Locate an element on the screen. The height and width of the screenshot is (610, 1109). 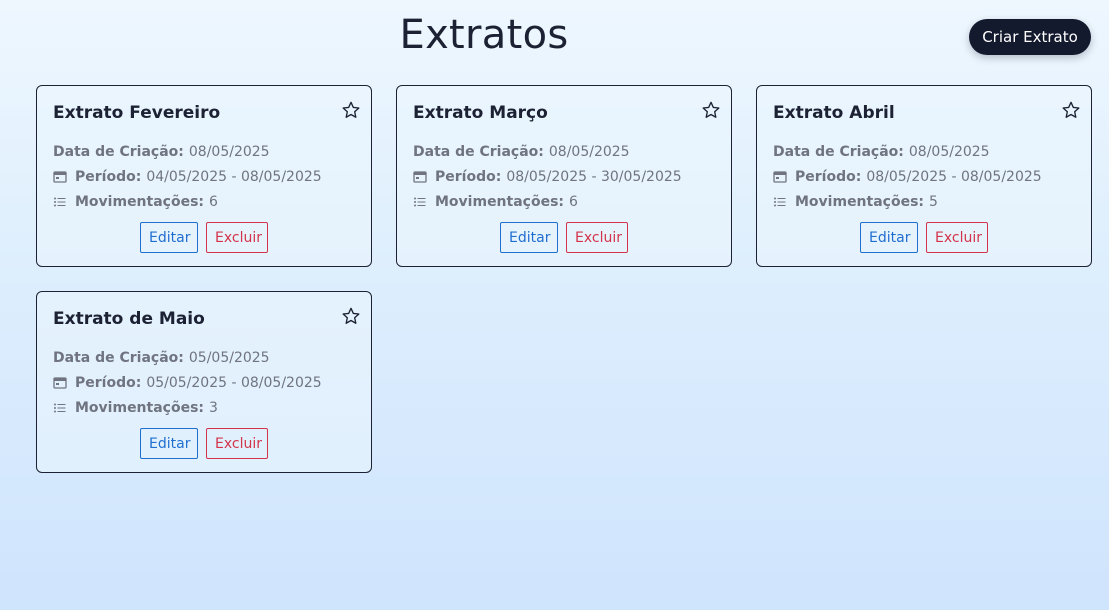
period-value: 05/05/2025 - 08/05/2025 is located at coordinates (234, 382).